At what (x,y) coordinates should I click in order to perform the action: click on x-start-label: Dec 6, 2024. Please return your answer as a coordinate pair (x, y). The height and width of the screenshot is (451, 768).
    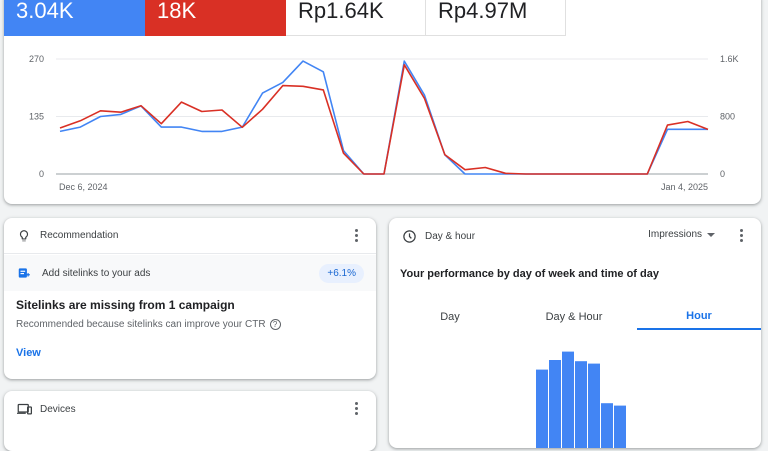
    Looking at the image, I should click on (83, 187).